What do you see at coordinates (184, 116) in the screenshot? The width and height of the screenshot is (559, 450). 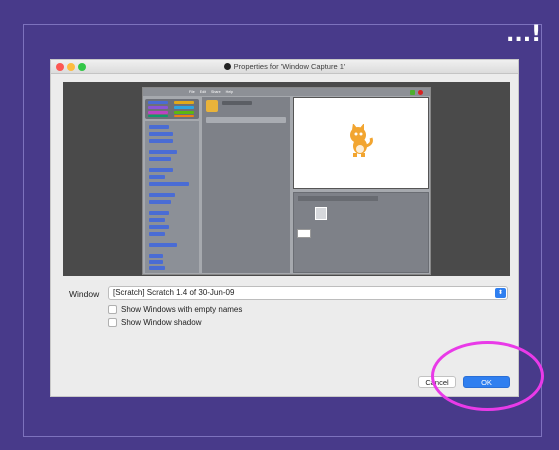 I see `cat-variables` at bounding box center [184, 116].